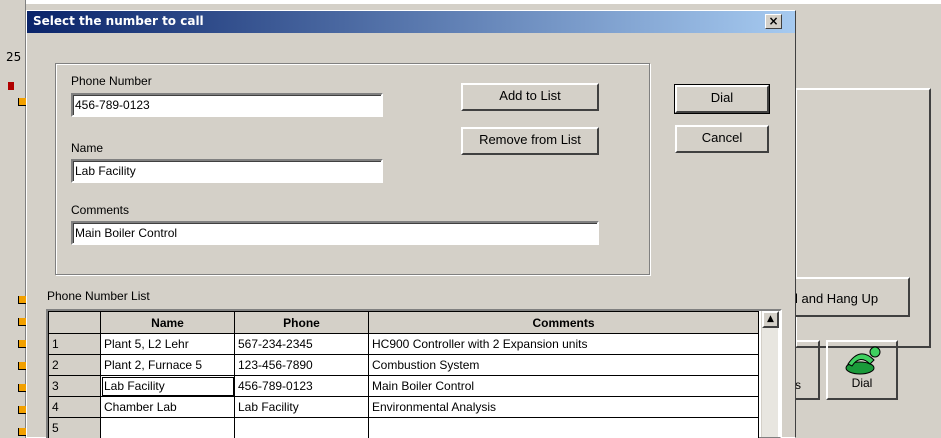 Image resolution: width=941 pixels, height=438 pixels. What do you see at coordinates (11, 86) in the screenshot?
I see `tree-marker` at bounding box center [11, 86].